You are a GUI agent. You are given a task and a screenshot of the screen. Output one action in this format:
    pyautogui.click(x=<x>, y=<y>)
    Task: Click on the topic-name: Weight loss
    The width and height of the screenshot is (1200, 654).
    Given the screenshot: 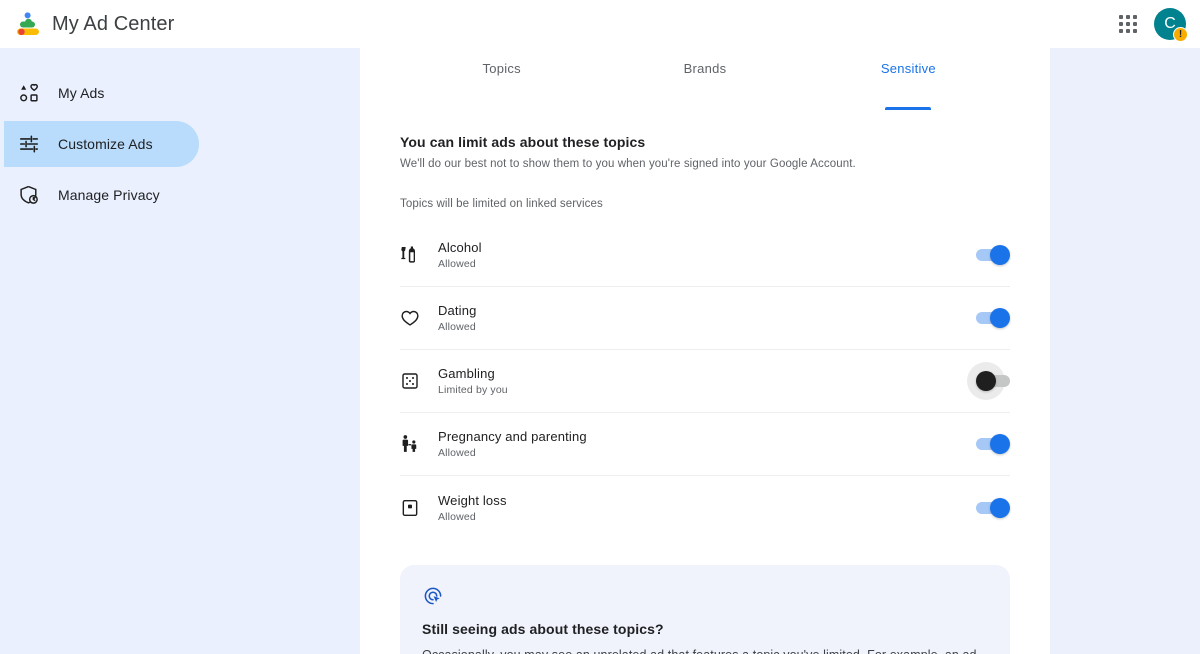 What is the action you would take?
    pyautogui.click(x=472, y=500)
    